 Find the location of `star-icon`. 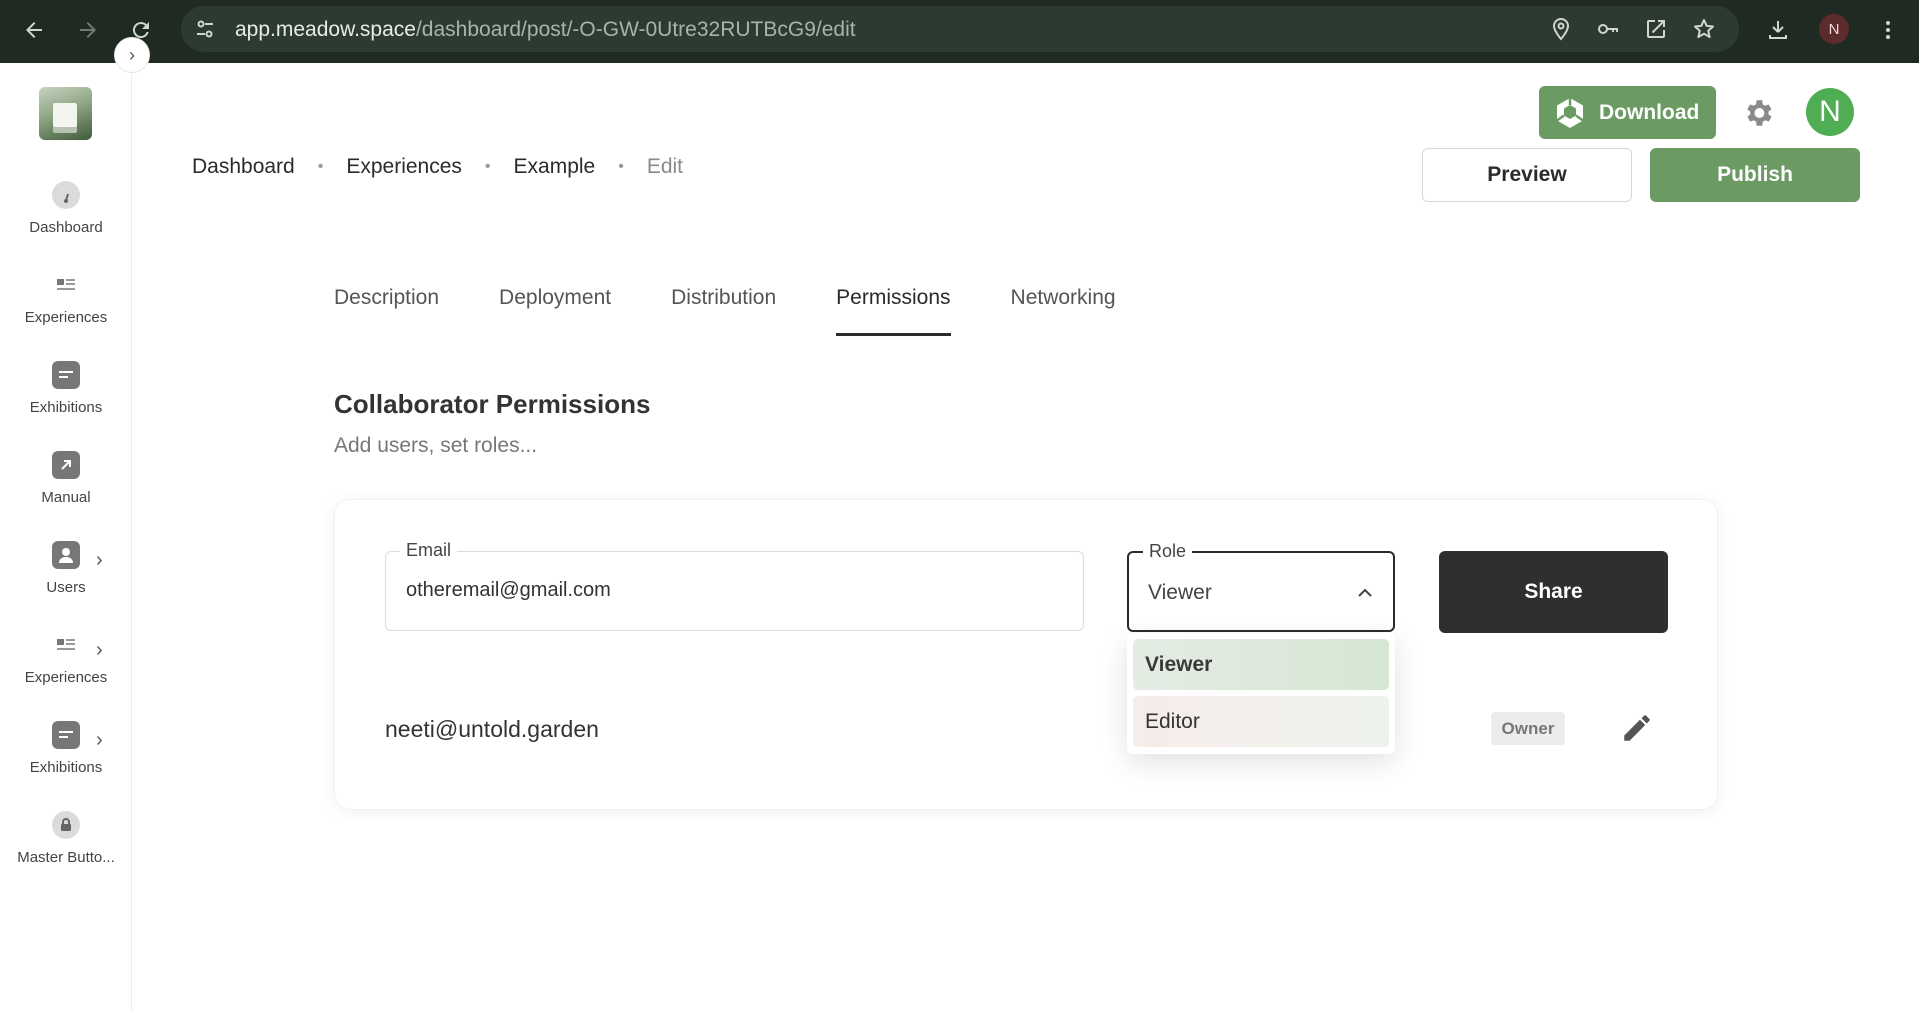

star-icon is located at coordinates (1704, 29).